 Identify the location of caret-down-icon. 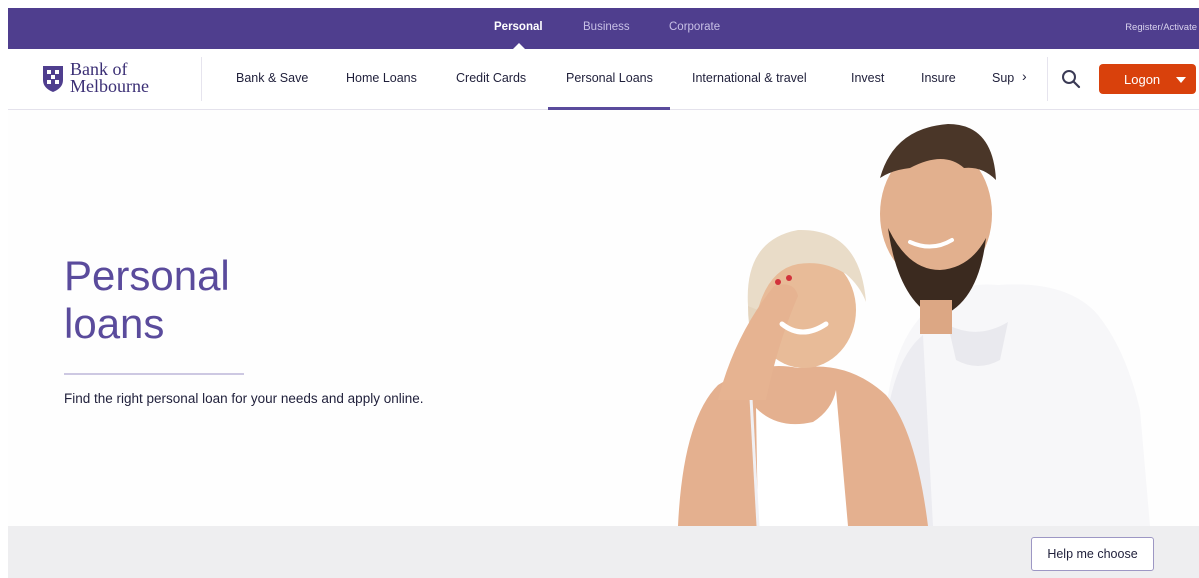
(1181, 80).